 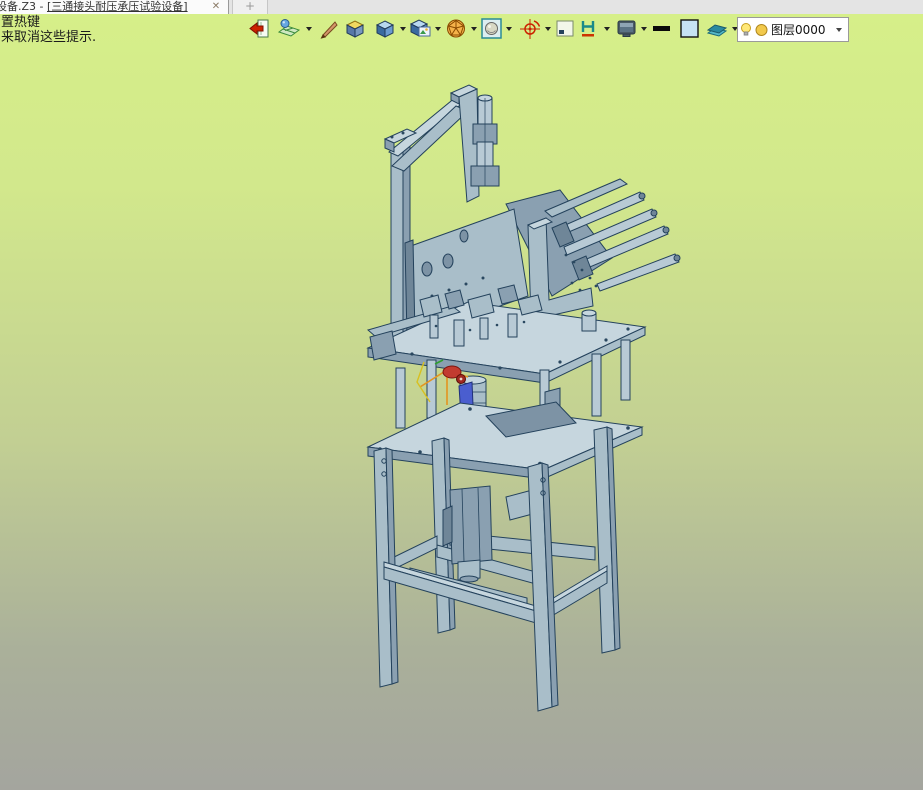 What do you see at coordinates (627, 29) in the screenshot?
I see `monitor-icon` at bounding box center [627, 29].